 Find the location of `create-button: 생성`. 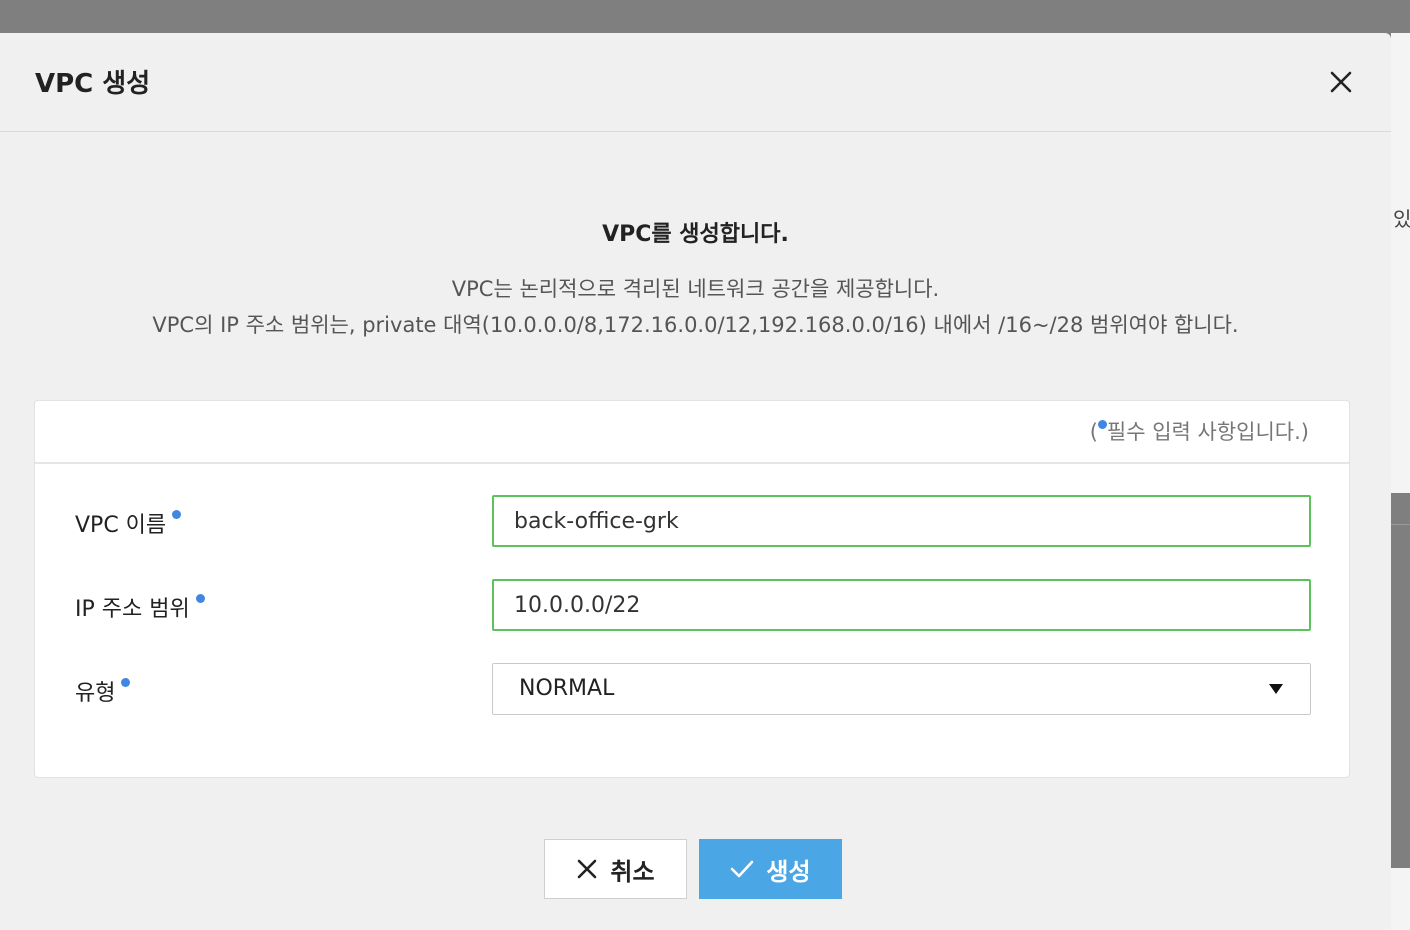

create-button: 생성 is located at coordinates (770, 869).